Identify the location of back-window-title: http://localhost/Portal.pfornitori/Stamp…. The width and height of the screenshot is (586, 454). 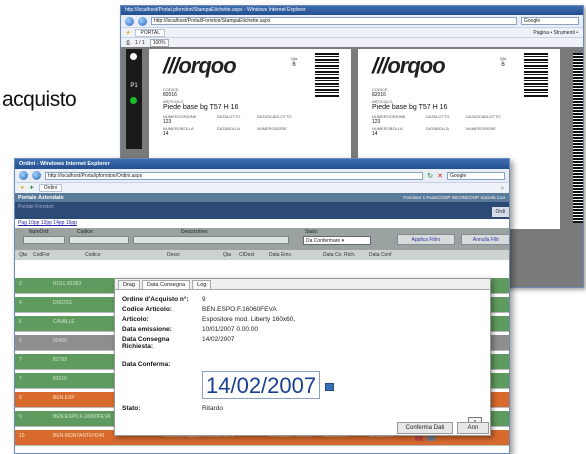
(352, 10).